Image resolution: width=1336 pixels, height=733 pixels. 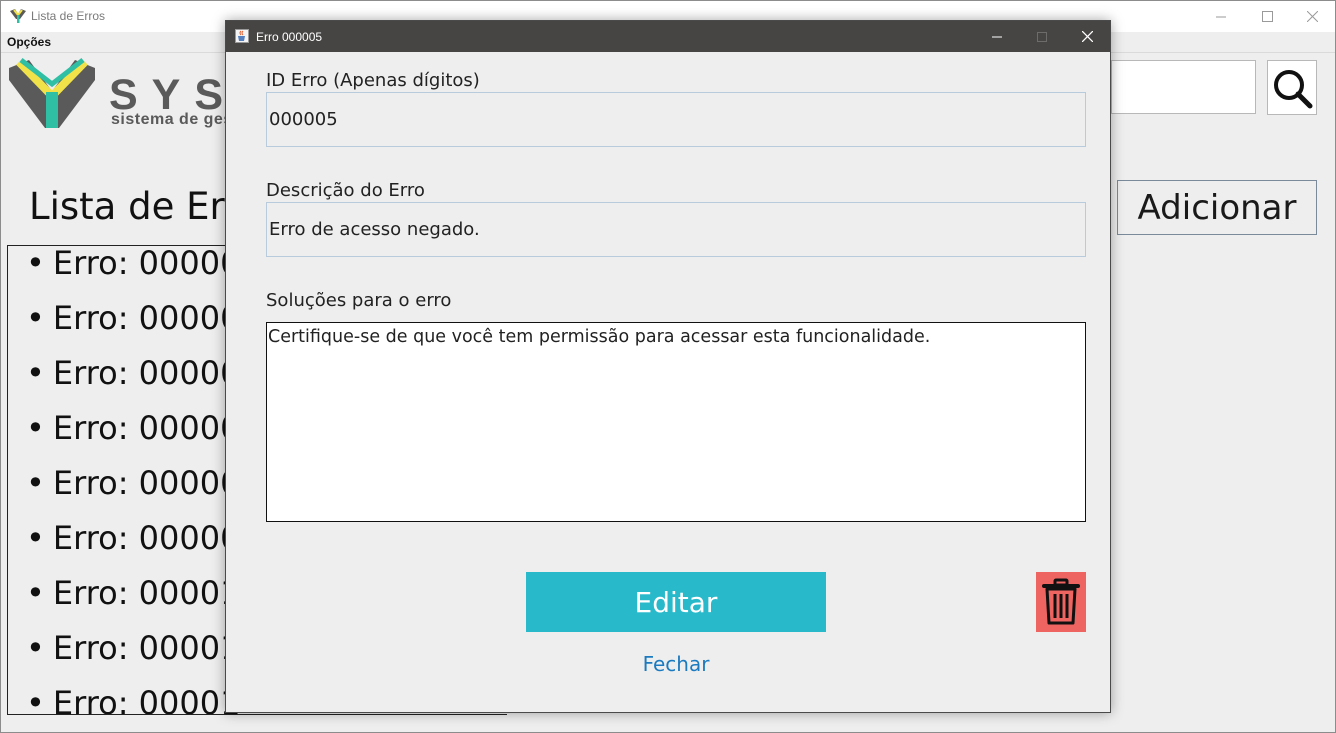 I want to click on maximize-button, so click(x=1267, y=16).